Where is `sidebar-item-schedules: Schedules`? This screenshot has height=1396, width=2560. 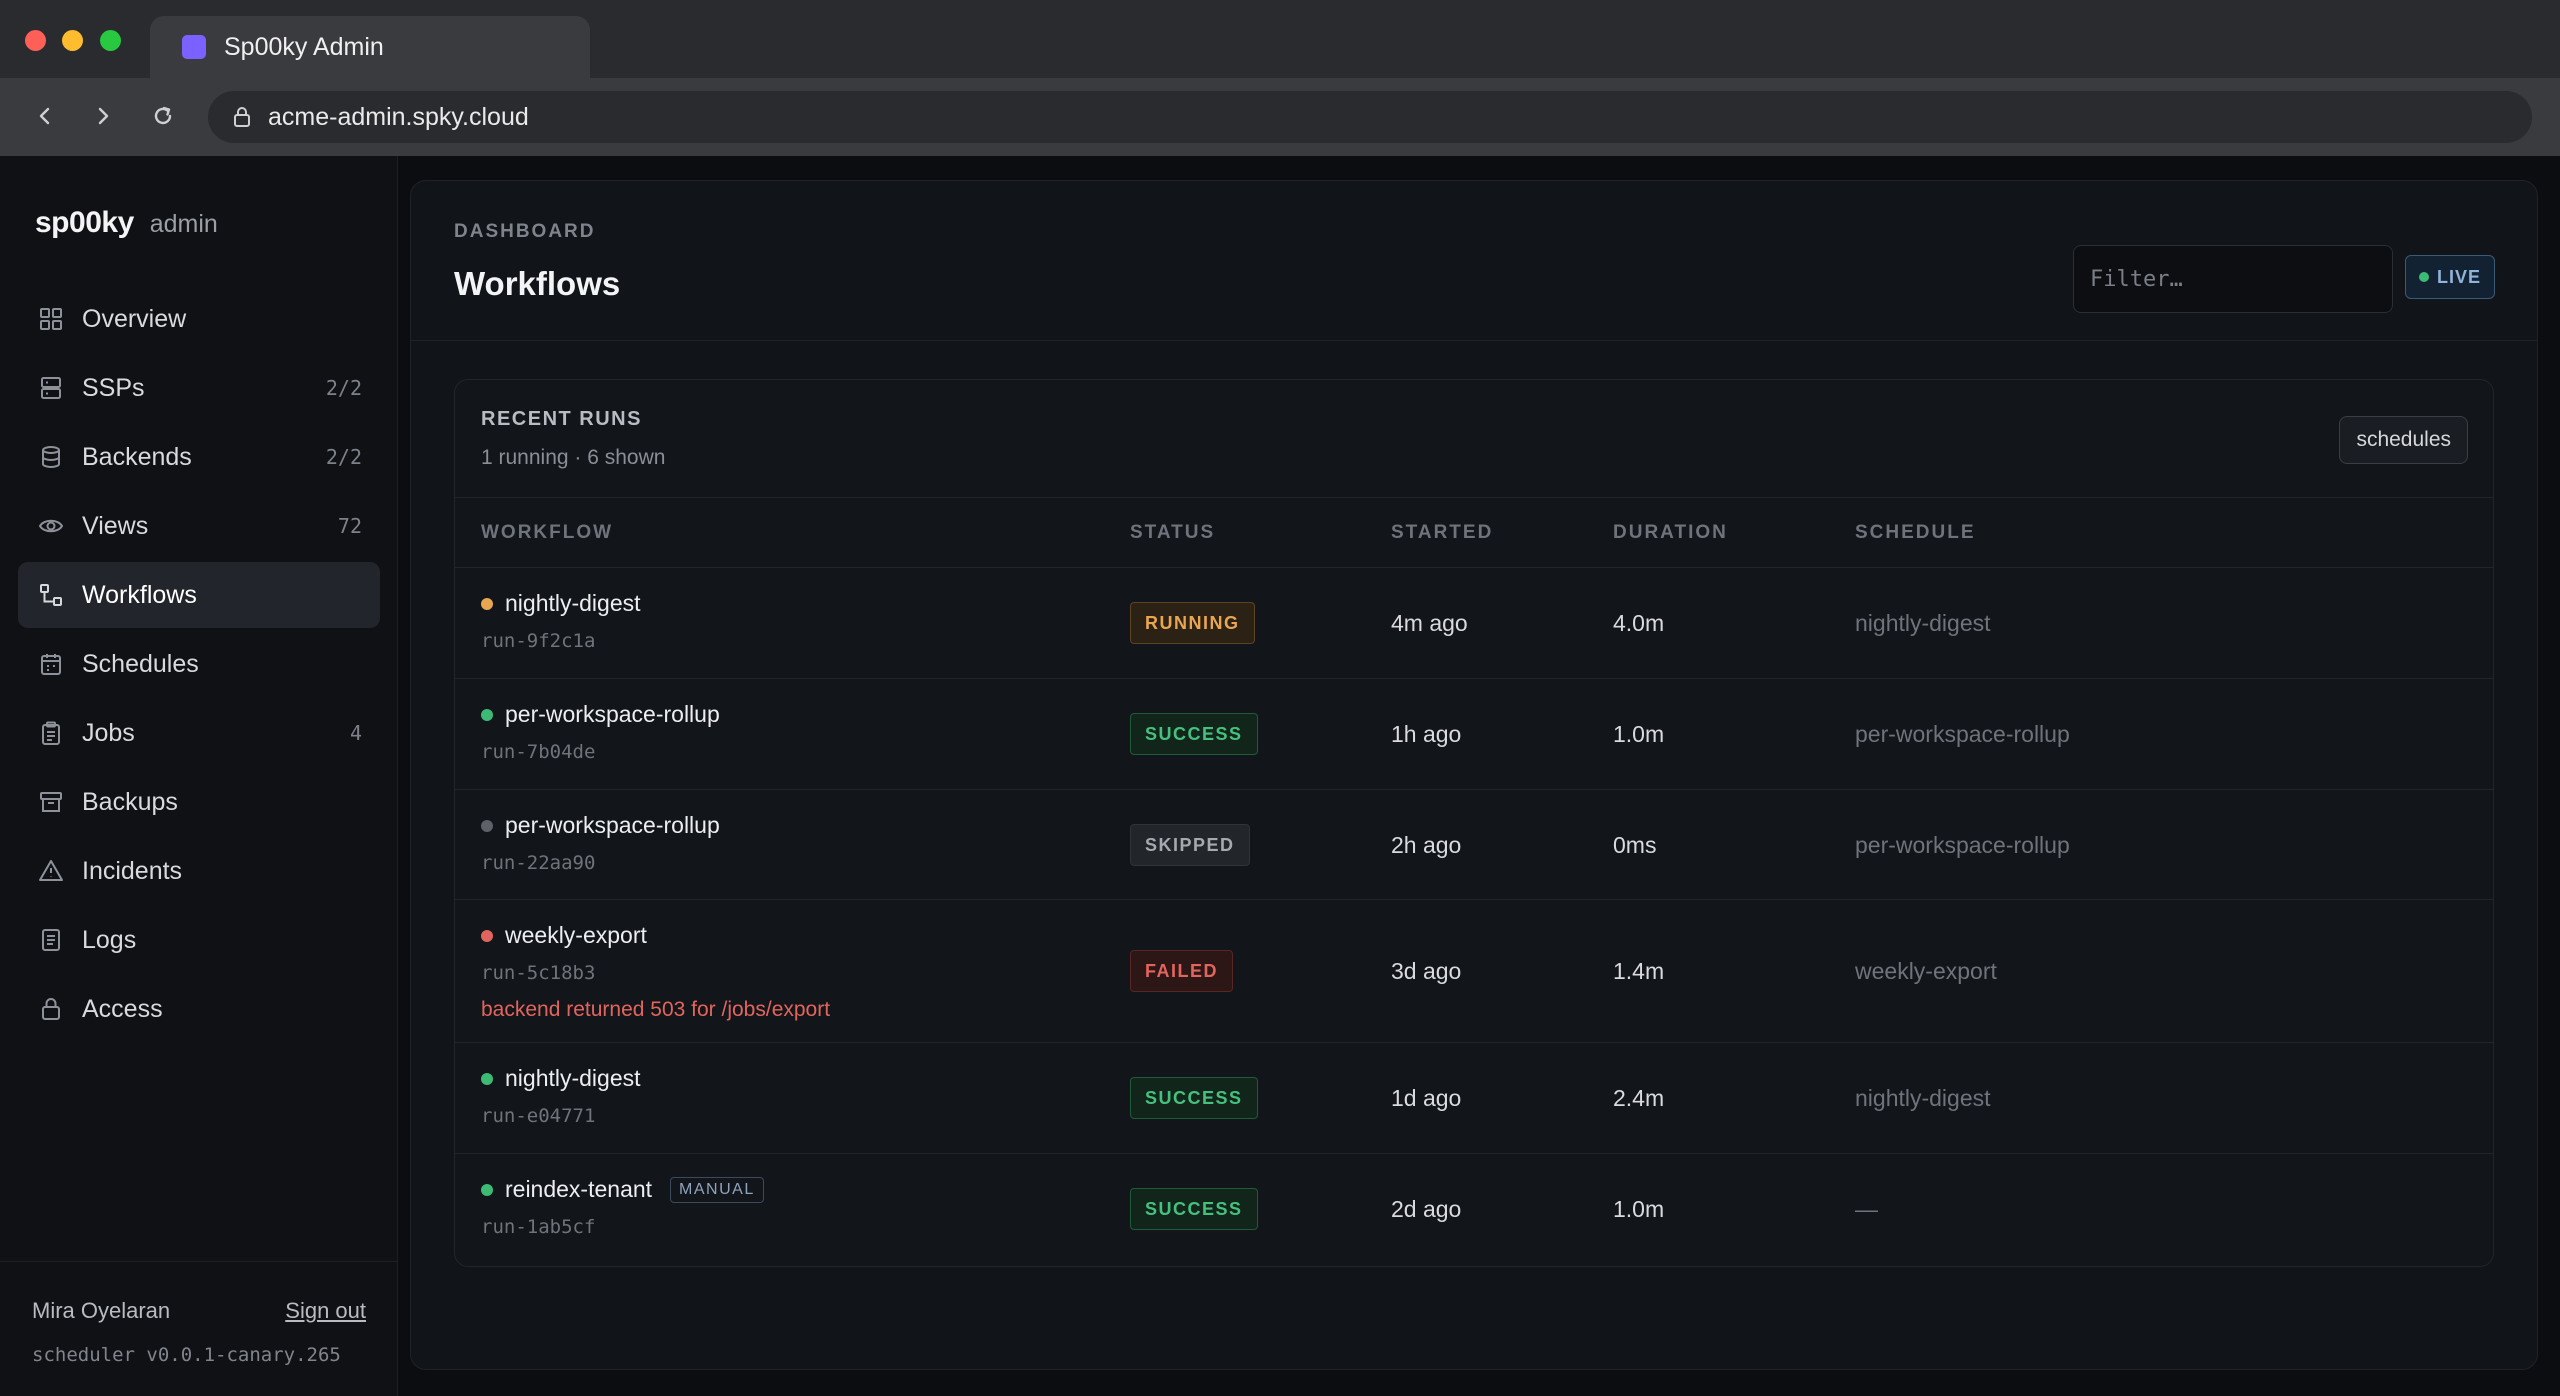 sidebar-item-schedules: Schedules is located at coordinates (199, 664).